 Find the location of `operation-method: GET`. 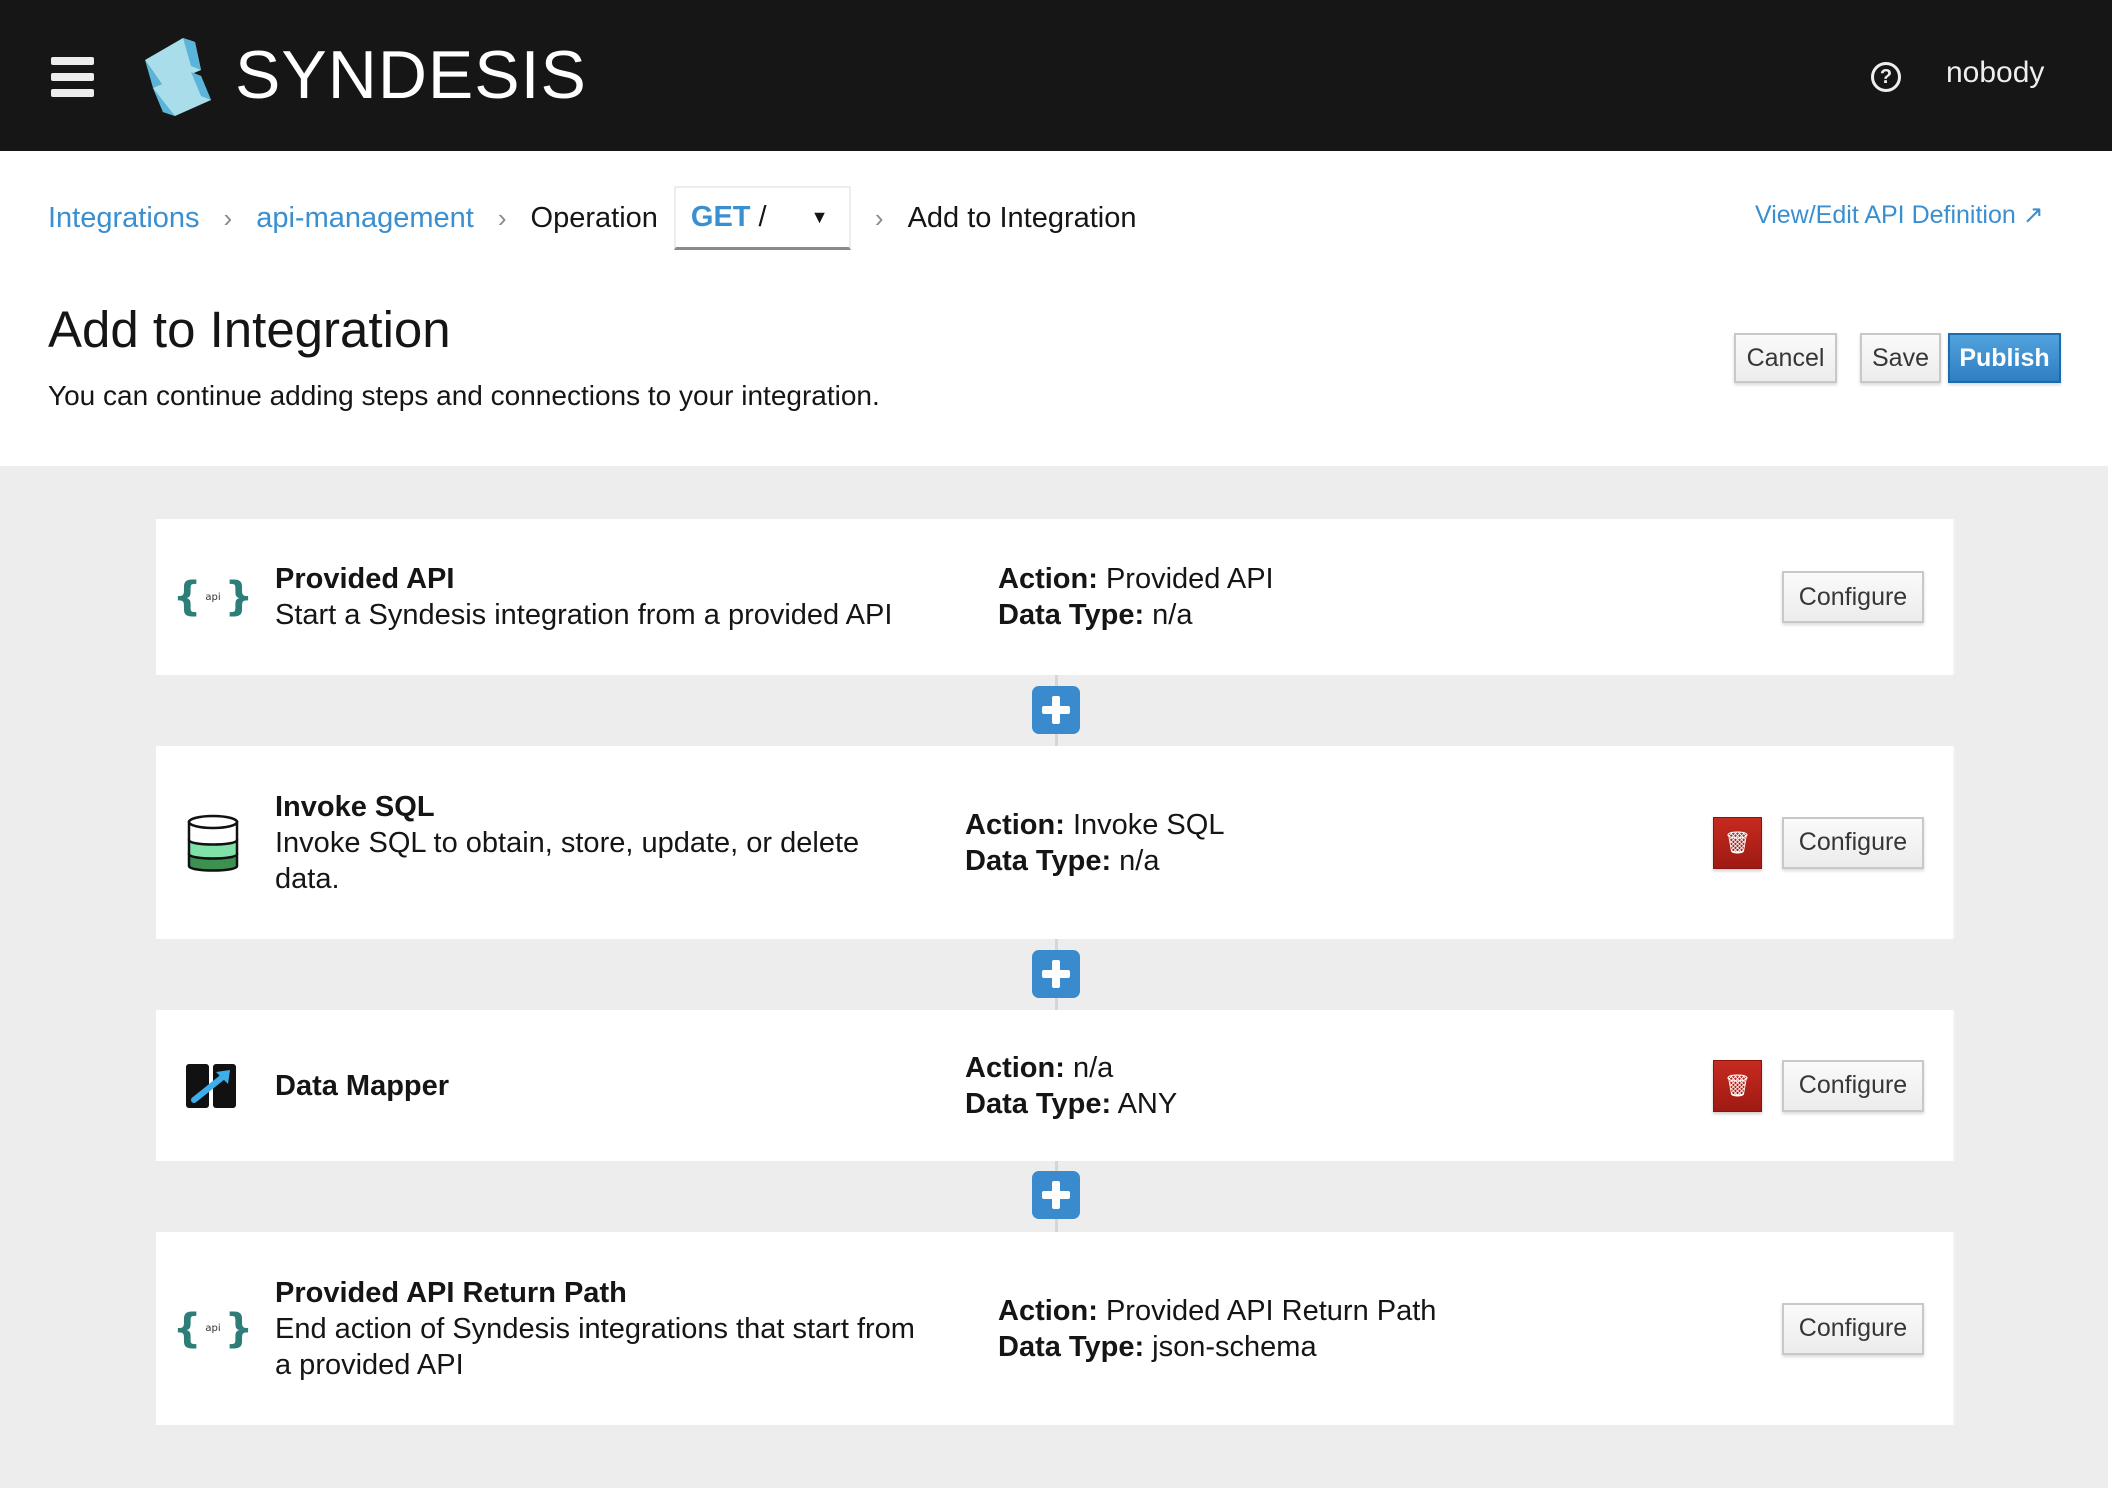

operation-method: GET is located at coordinates (720, 217).